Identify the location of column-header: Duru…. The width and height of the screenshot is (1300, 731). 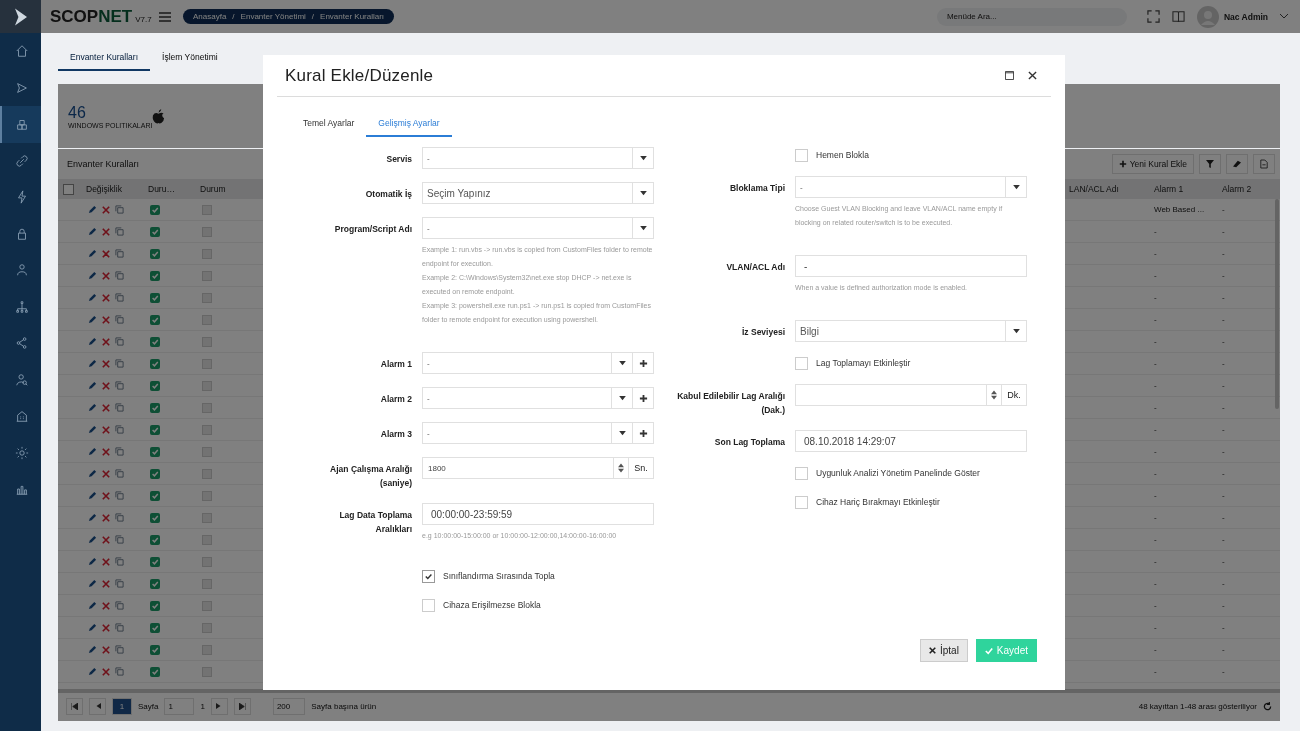
(170, 189).